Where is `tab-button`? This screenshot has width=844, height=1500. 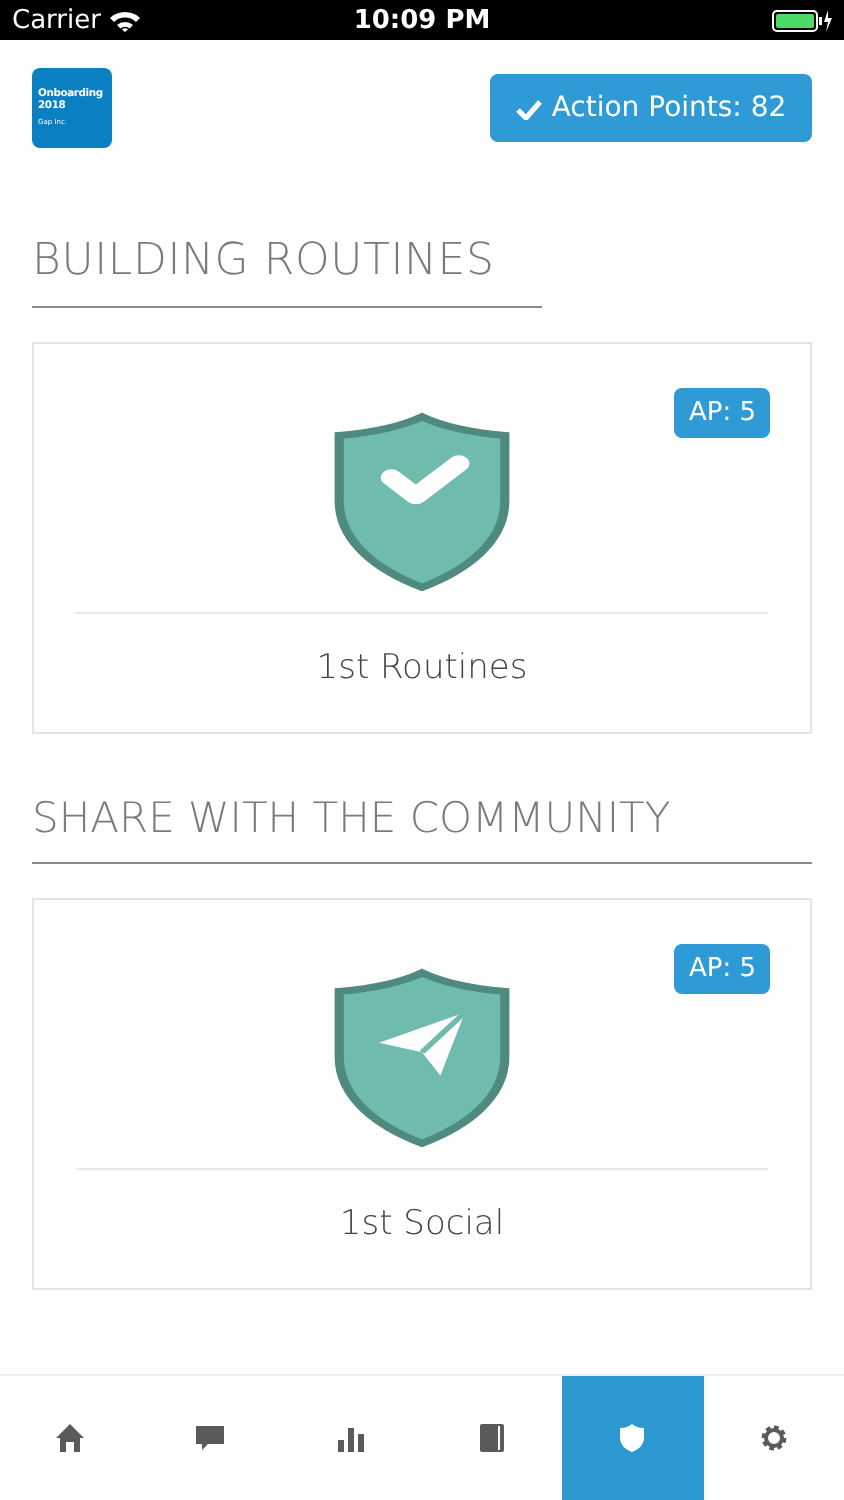
tab-button is located at coordinates (633, 1438).